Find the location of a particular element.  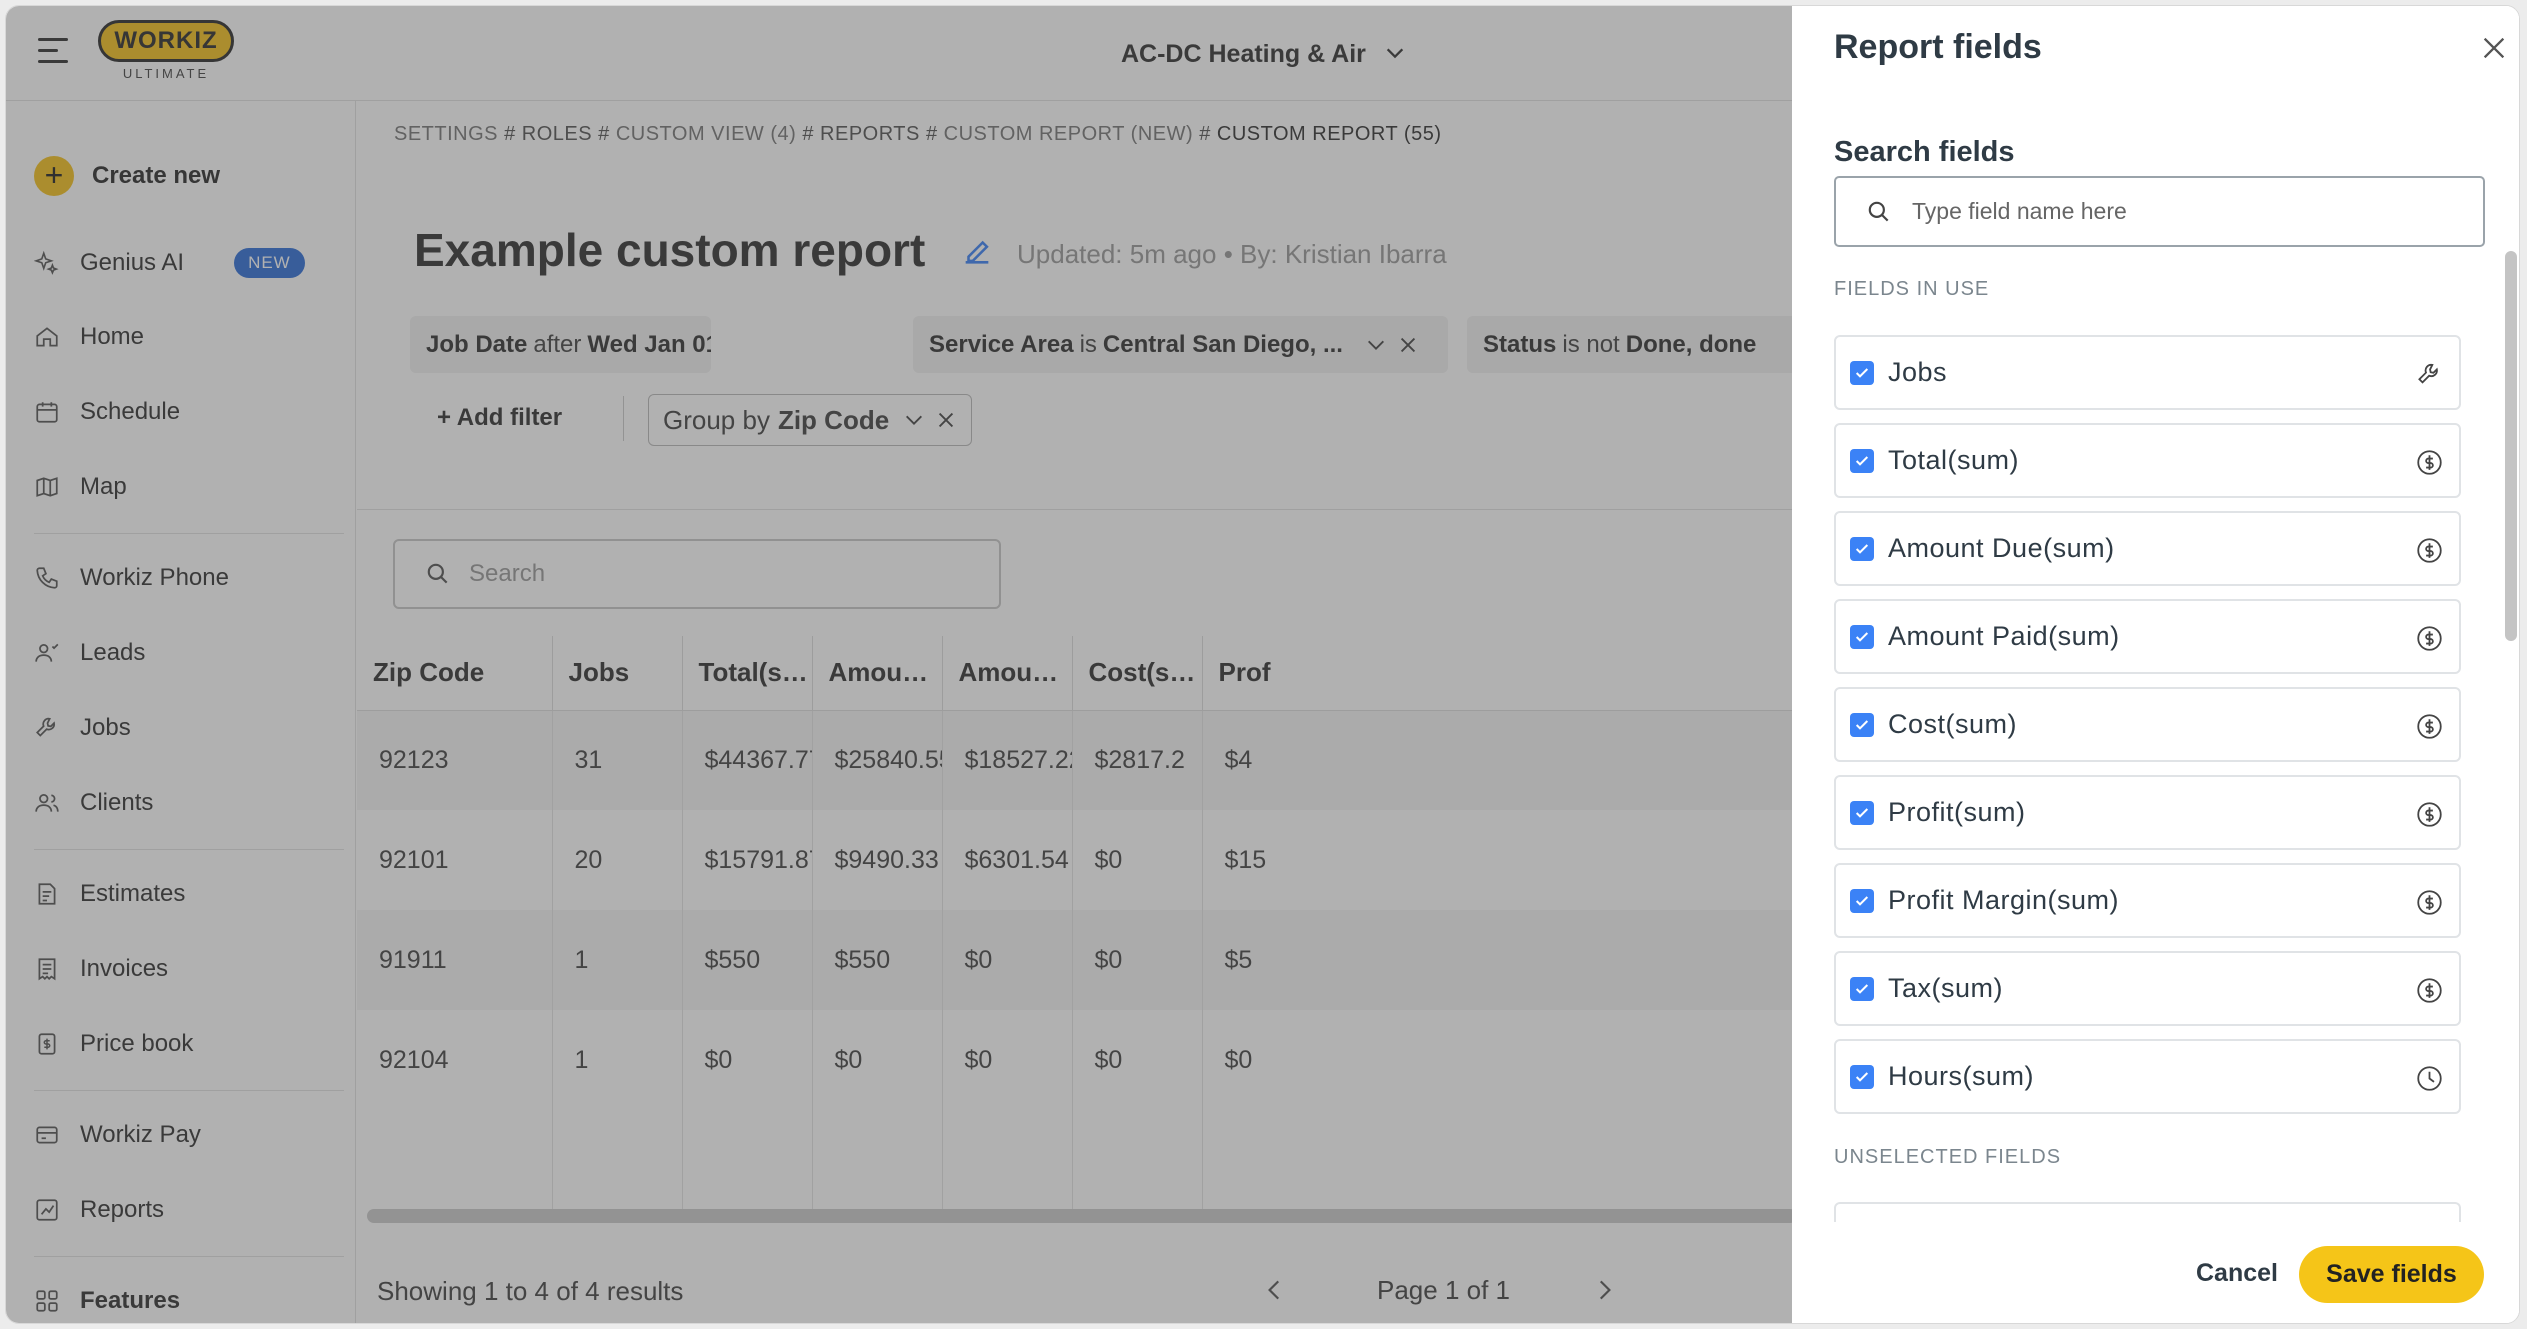

field-label: Amount Due(sum) is located at coordinates (2001, 548).